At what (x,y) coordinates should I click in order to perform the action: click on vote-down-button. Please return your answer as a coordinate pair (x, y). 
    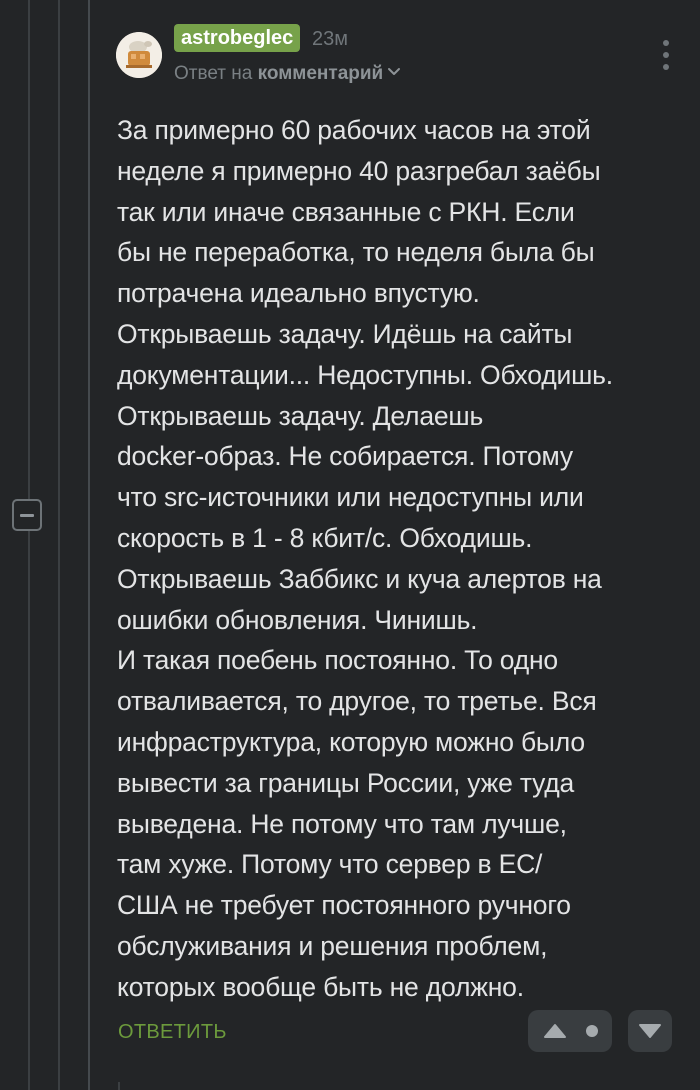
    Looking at the image, I should click on (650, 1031).